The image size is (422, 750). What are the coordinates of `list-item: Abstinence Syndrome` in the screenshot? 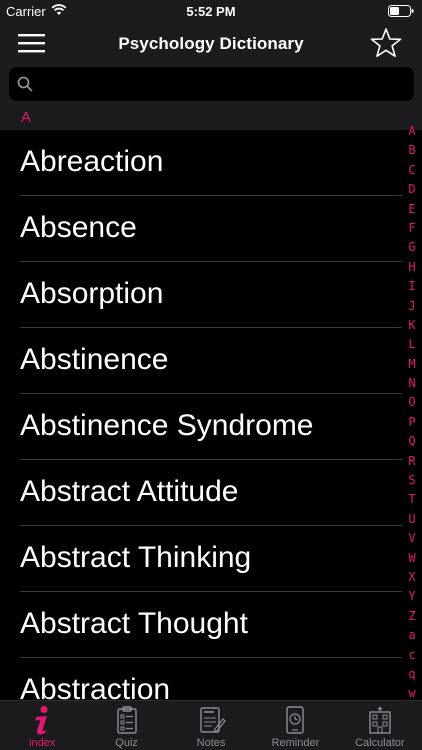 It's located at (201, 427).